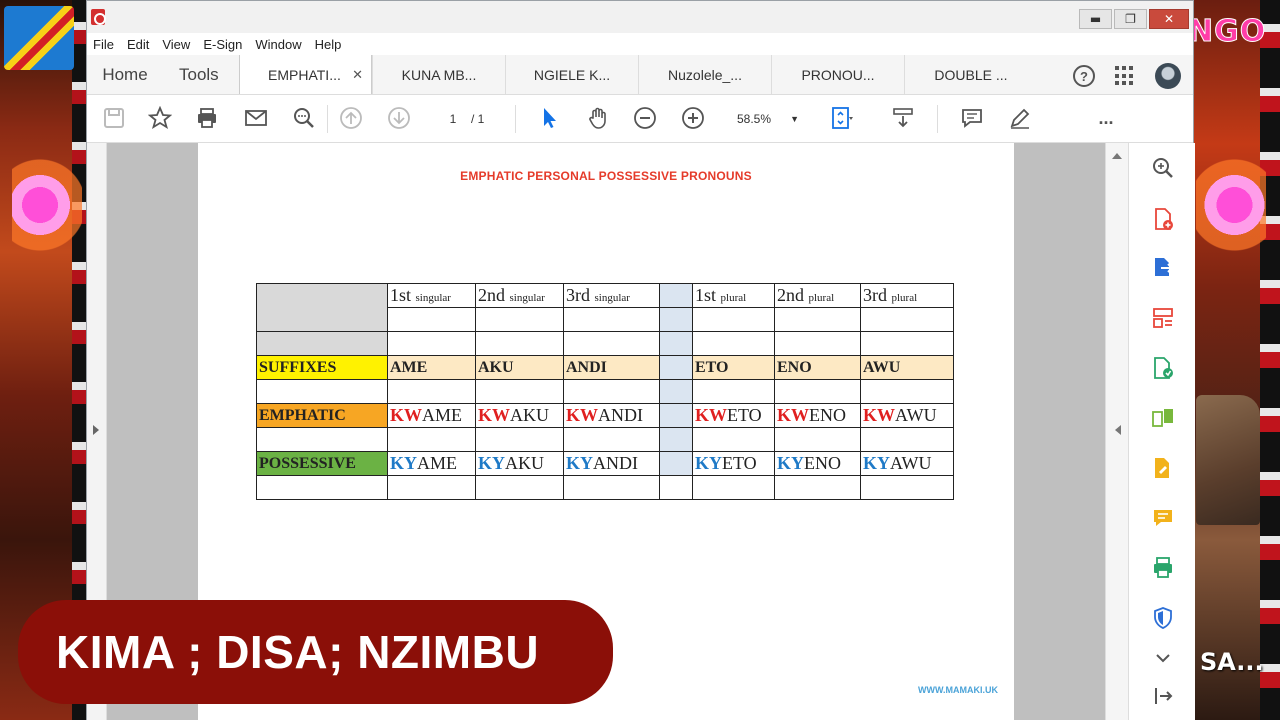 Image resolution: width=1280 pixels, height=720 pixels. What do you see at coordinates (1163, 696) in the screenshot?
I see `expand-panel-icon` at bounding box center [1163, 696].